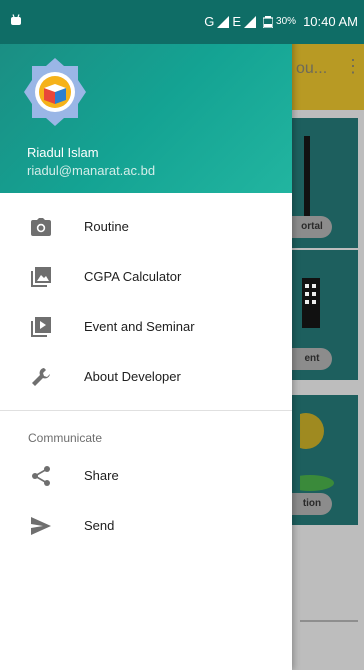  I want to click on status-indicators: G E 30% 10:40 AM, so click(281, 21).